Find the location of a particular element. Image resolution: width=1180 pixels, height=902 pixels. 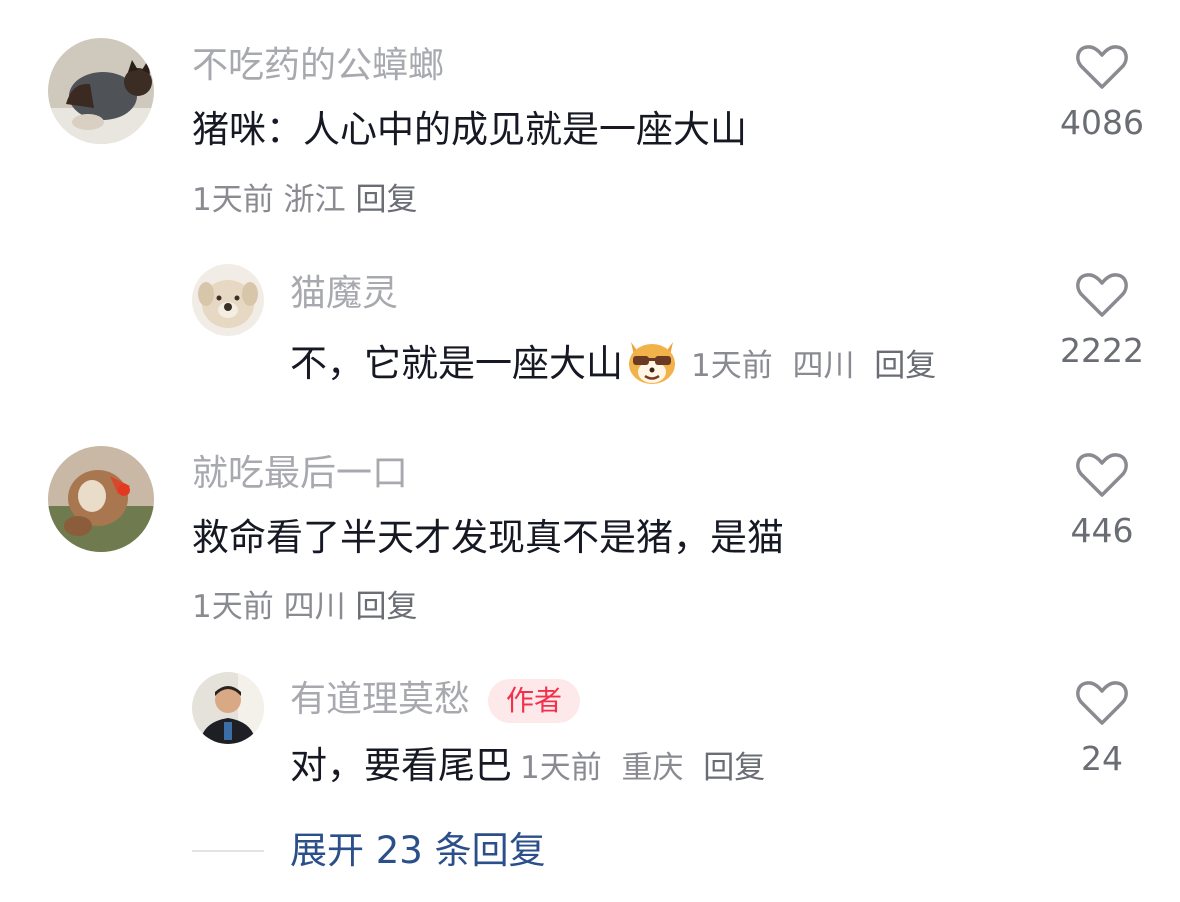

username: 有道理莫愁 is located at coordinates (380, 699).